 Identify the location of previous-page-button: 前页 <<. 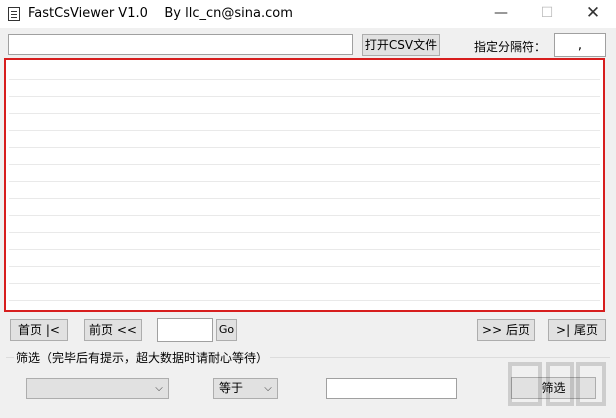
(113, 330).